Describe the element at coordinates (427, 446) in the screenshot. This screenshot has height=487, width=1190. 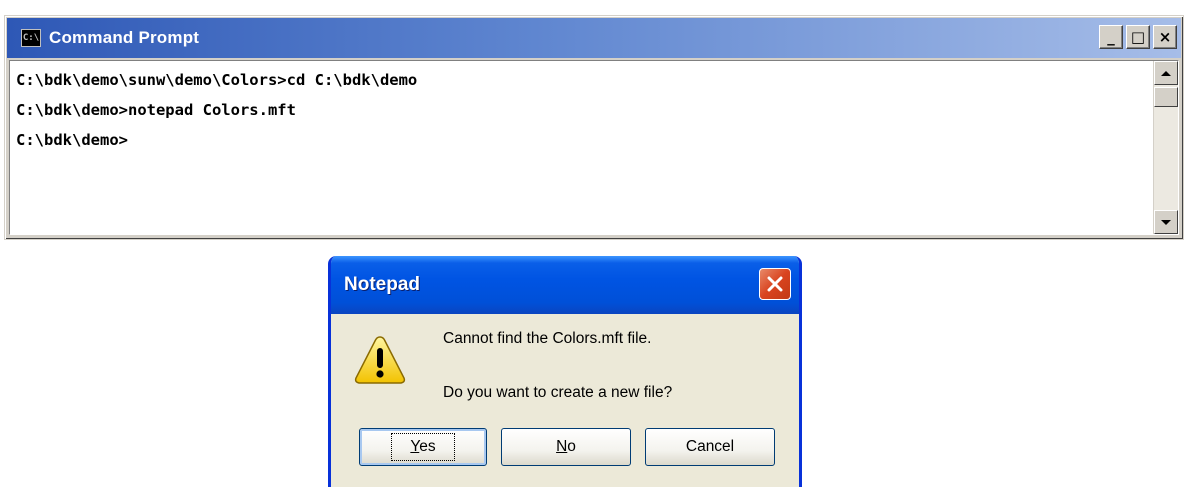
I see `yes-rest: es` at that location.